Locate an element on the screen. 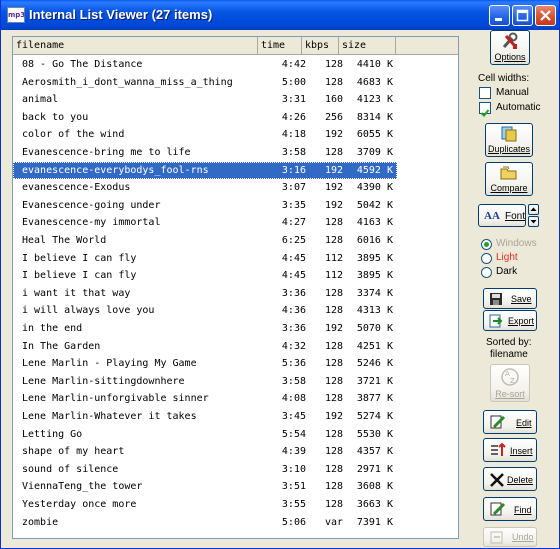 This screenshot has width=560, height=549. maximize-button is located at coordinates (522, 15).